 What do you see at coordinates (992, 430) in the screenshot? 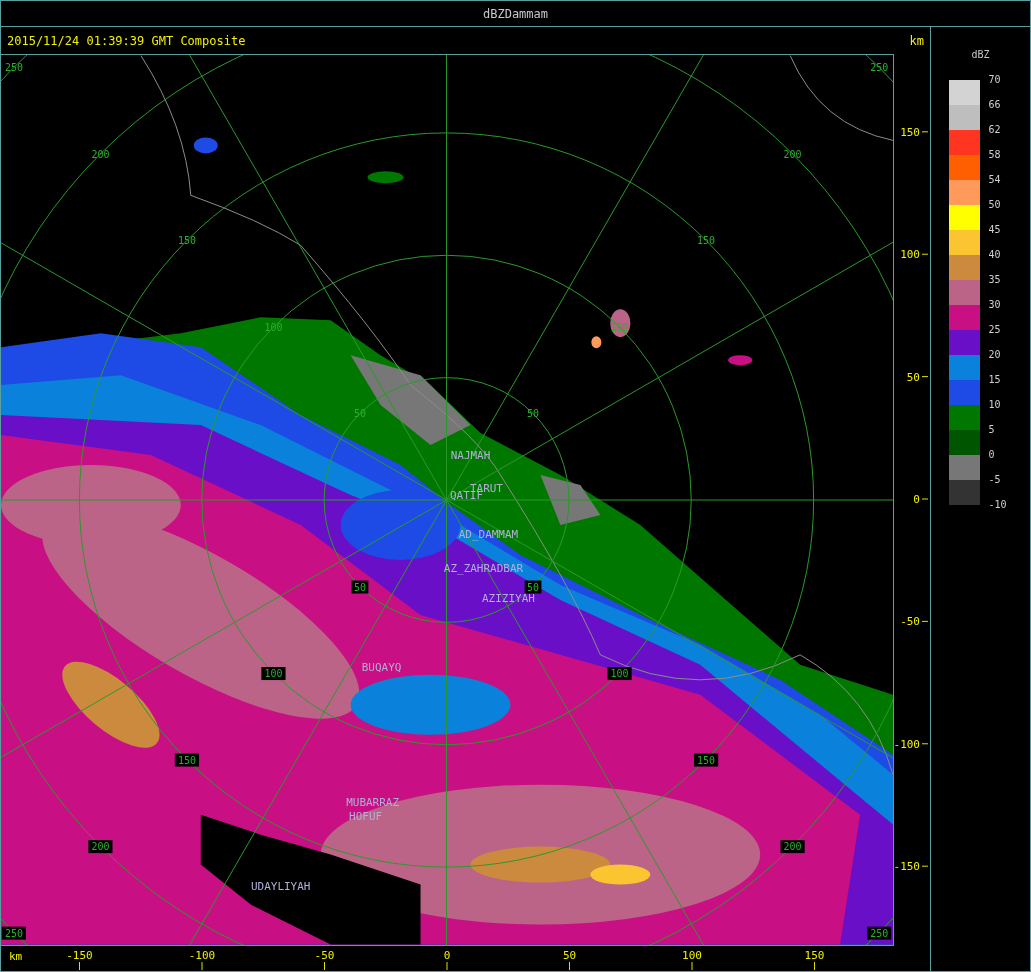
I see `legend-value: 5` at bounding box center [992, 430].